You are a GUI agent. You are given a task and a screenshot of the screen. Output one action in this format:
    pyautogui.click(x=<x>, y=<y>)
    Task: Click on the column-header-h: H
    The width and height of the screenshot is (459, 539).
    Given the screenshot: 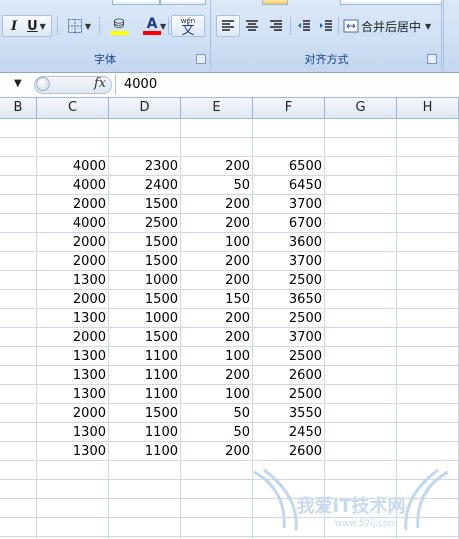 What is the action you would take?
    pyautogui.click(x=428, y=108)
    